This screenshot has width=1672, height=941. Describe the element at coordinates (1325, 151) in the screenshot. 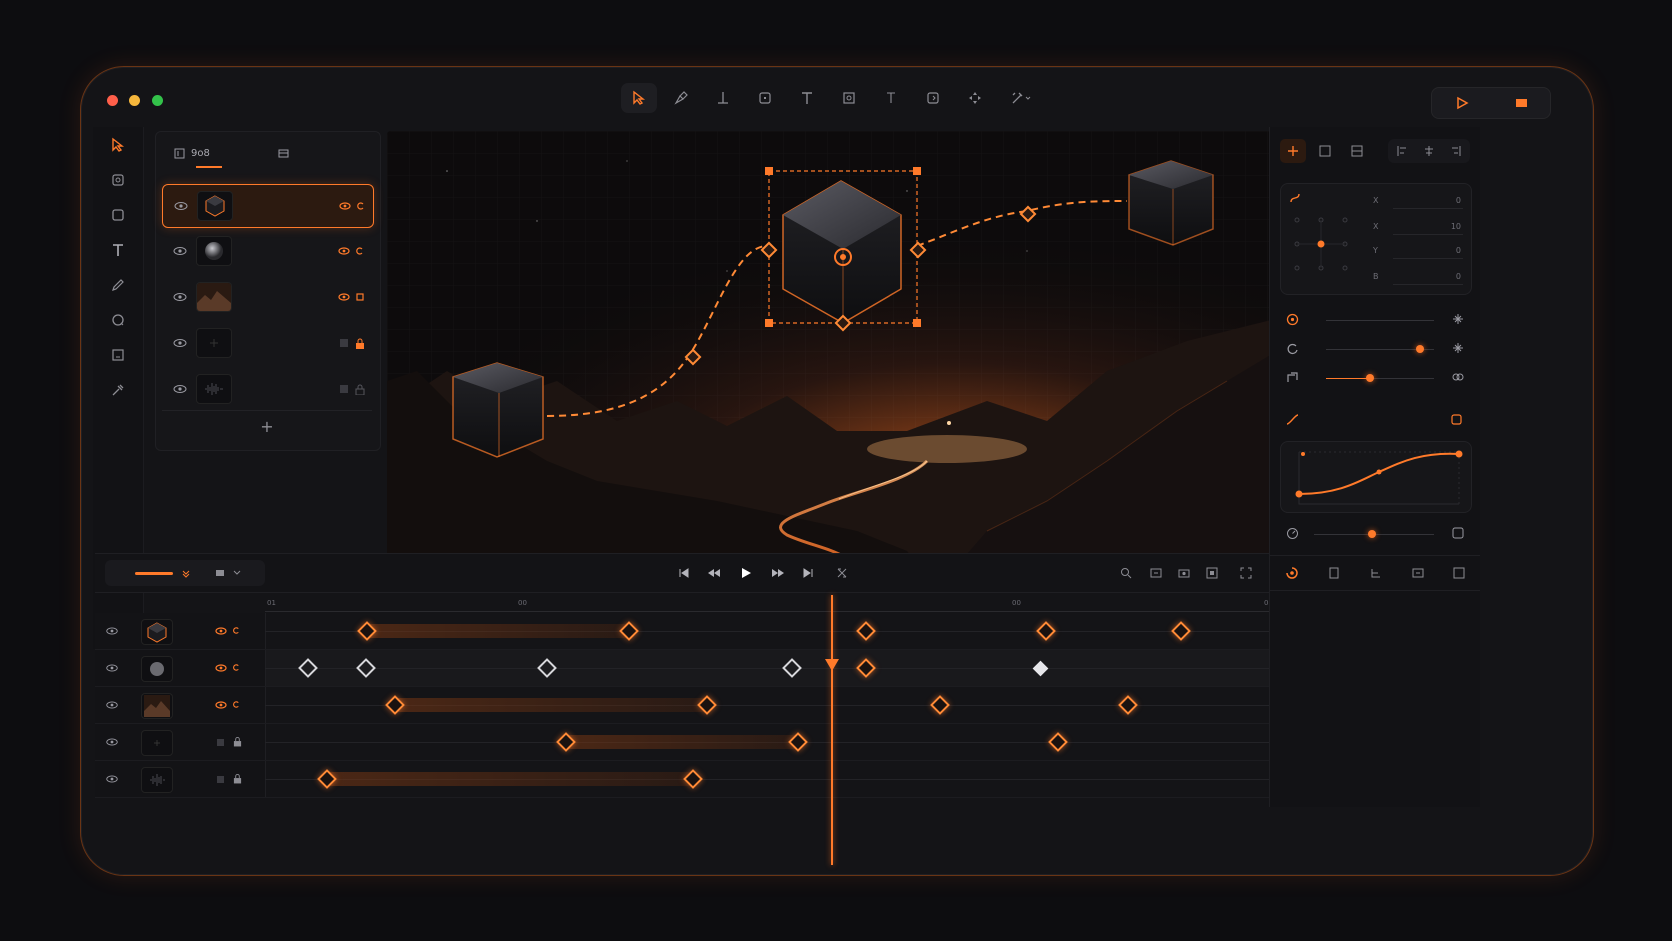

I see `frame-tab` at that location.